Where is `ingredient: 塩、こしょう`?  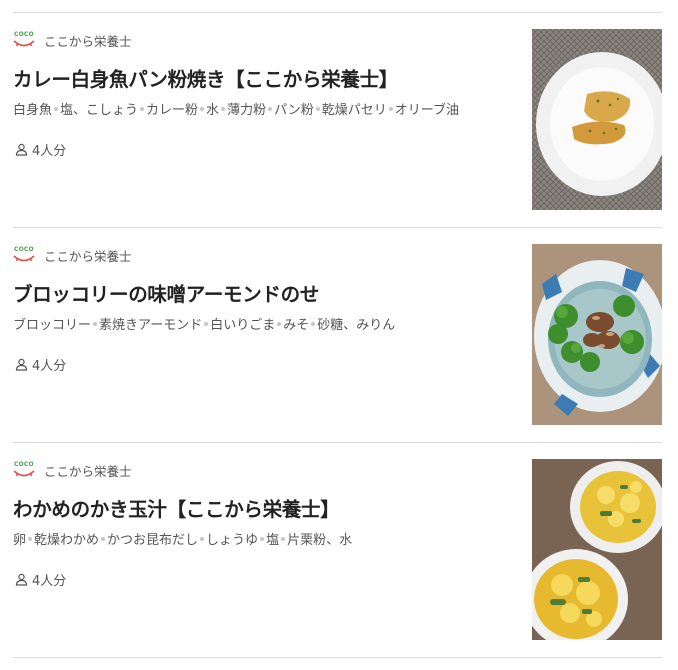 ingredient: 塩、こしょう is located at coordinates (99, 110).